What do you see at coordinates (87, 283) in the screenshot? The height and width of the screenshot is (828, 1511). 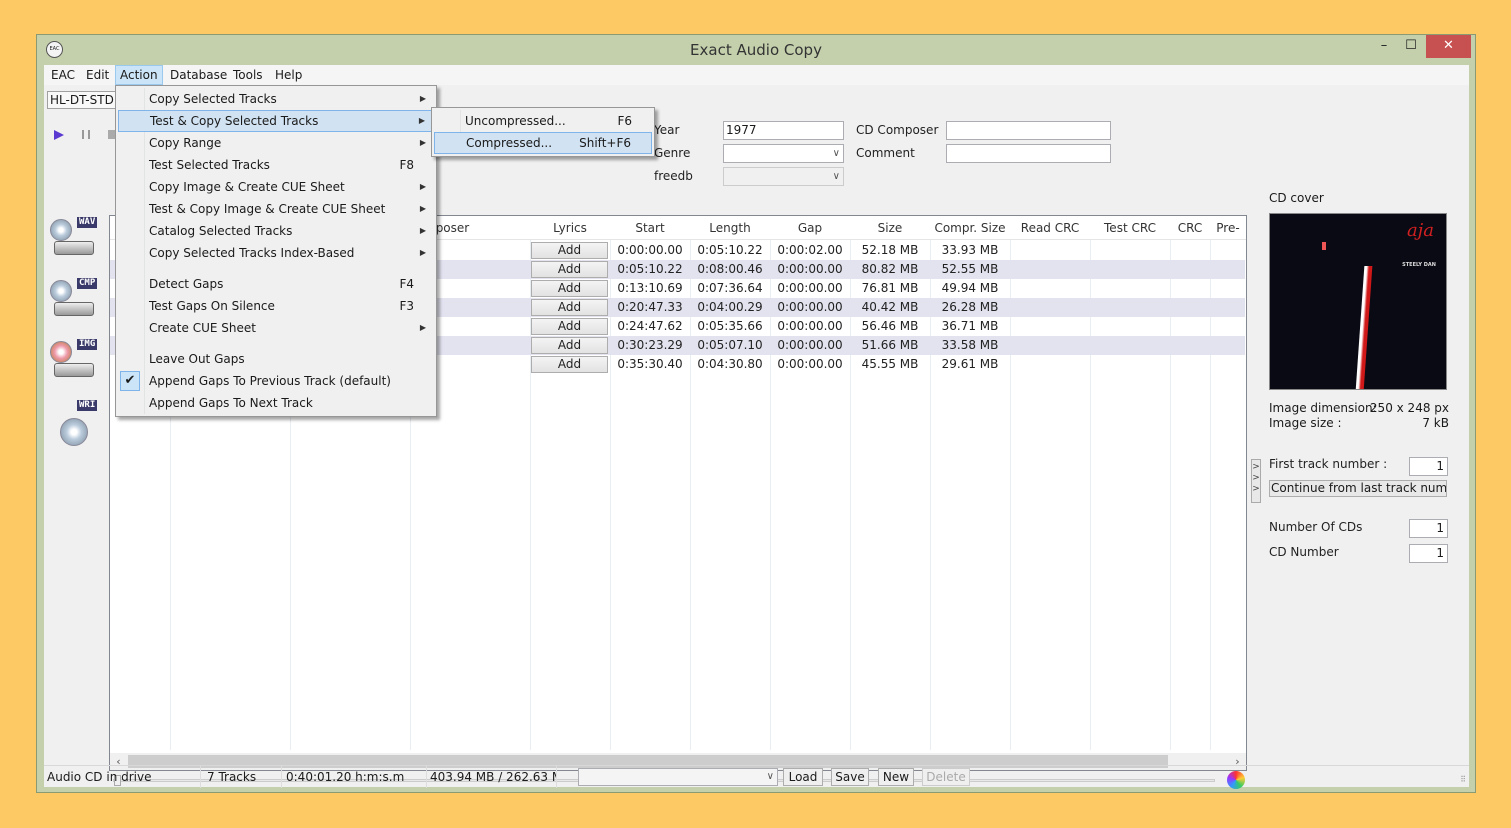 I see `cmp-badge: CMP` at bounding box center [87, 283].